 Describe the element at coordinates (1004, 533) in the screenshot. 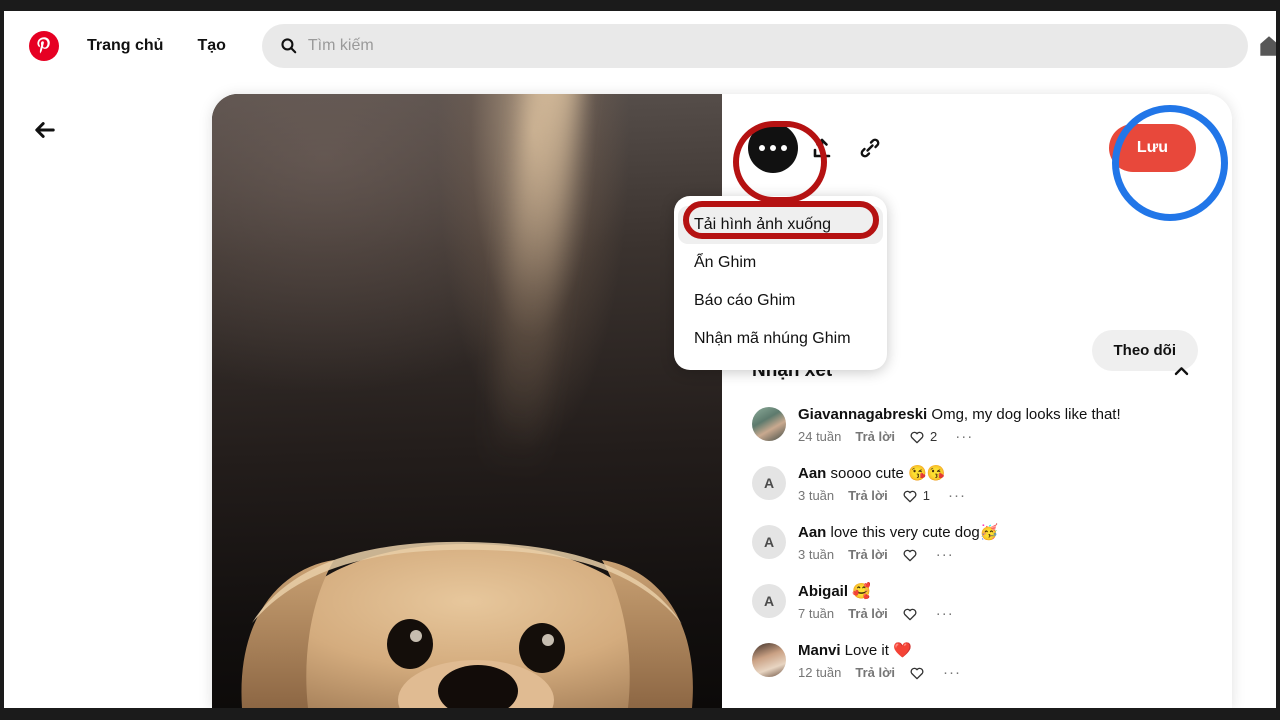

I see `comment-text-line: Aan love this very cute dog🥳` at that location.